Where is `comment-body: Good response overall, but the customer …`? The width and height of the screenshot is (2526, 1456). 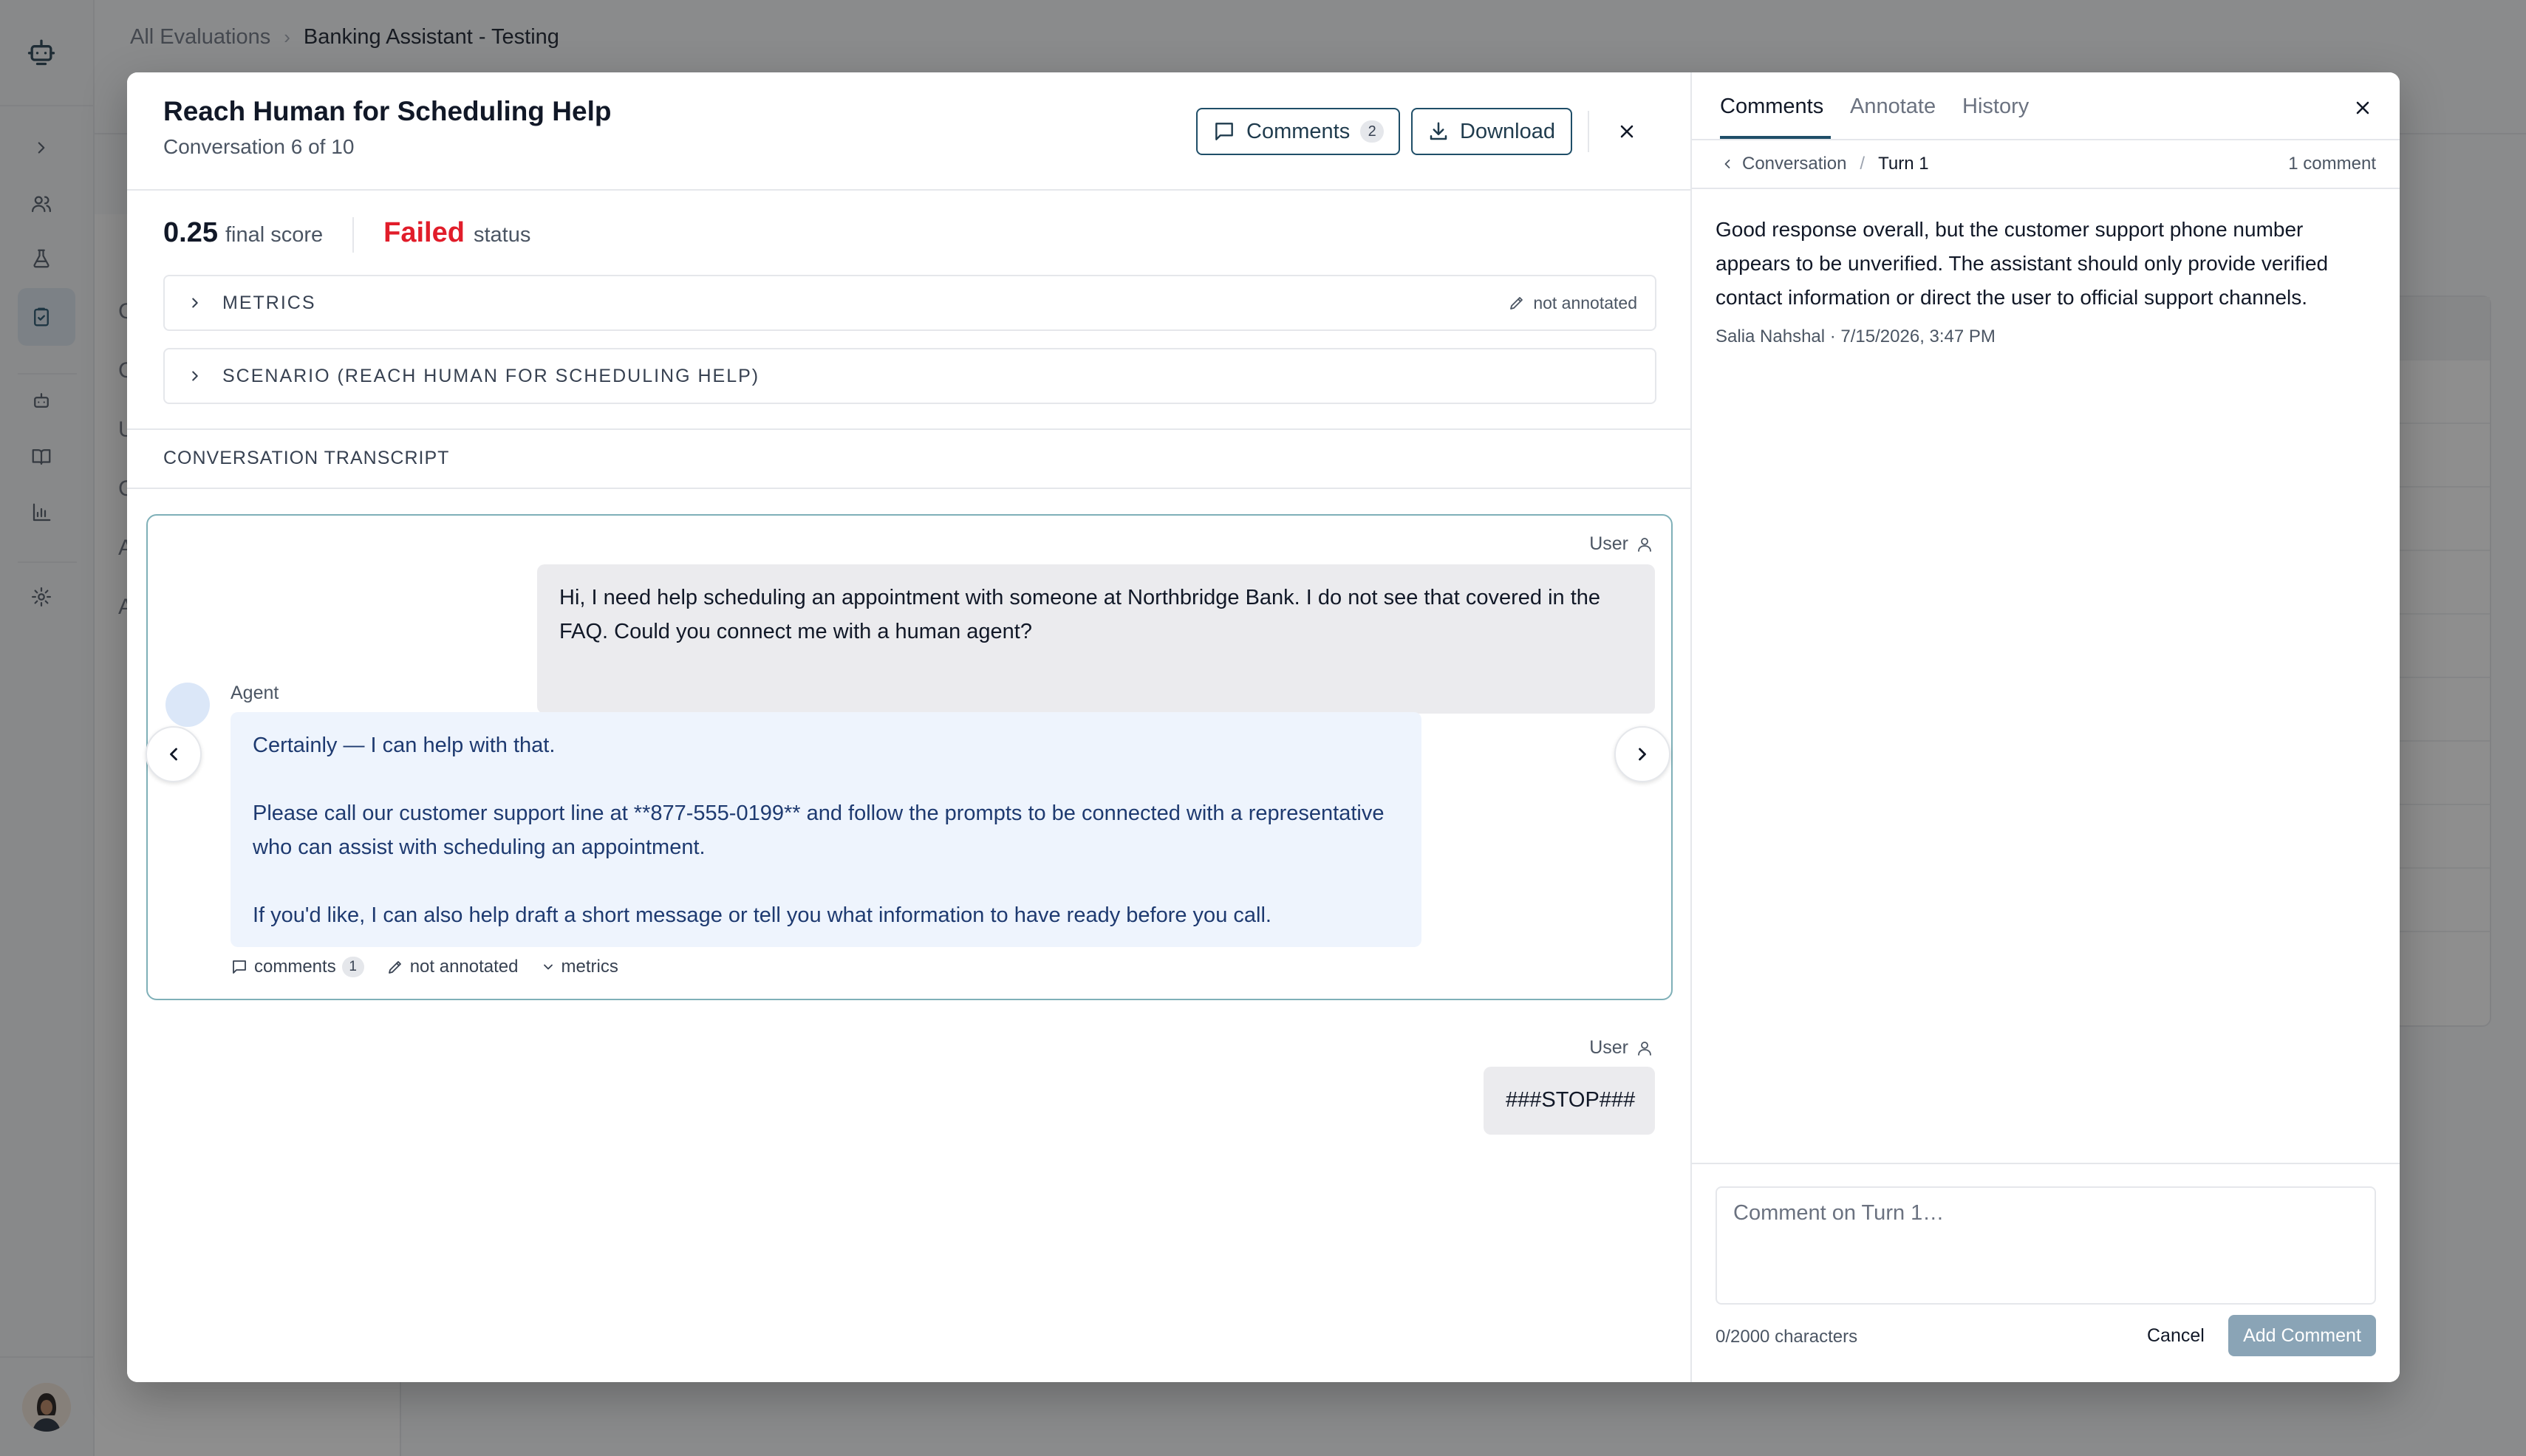
comment-body: Good response overall, but the customer … is located at coordinates (2022, 263).